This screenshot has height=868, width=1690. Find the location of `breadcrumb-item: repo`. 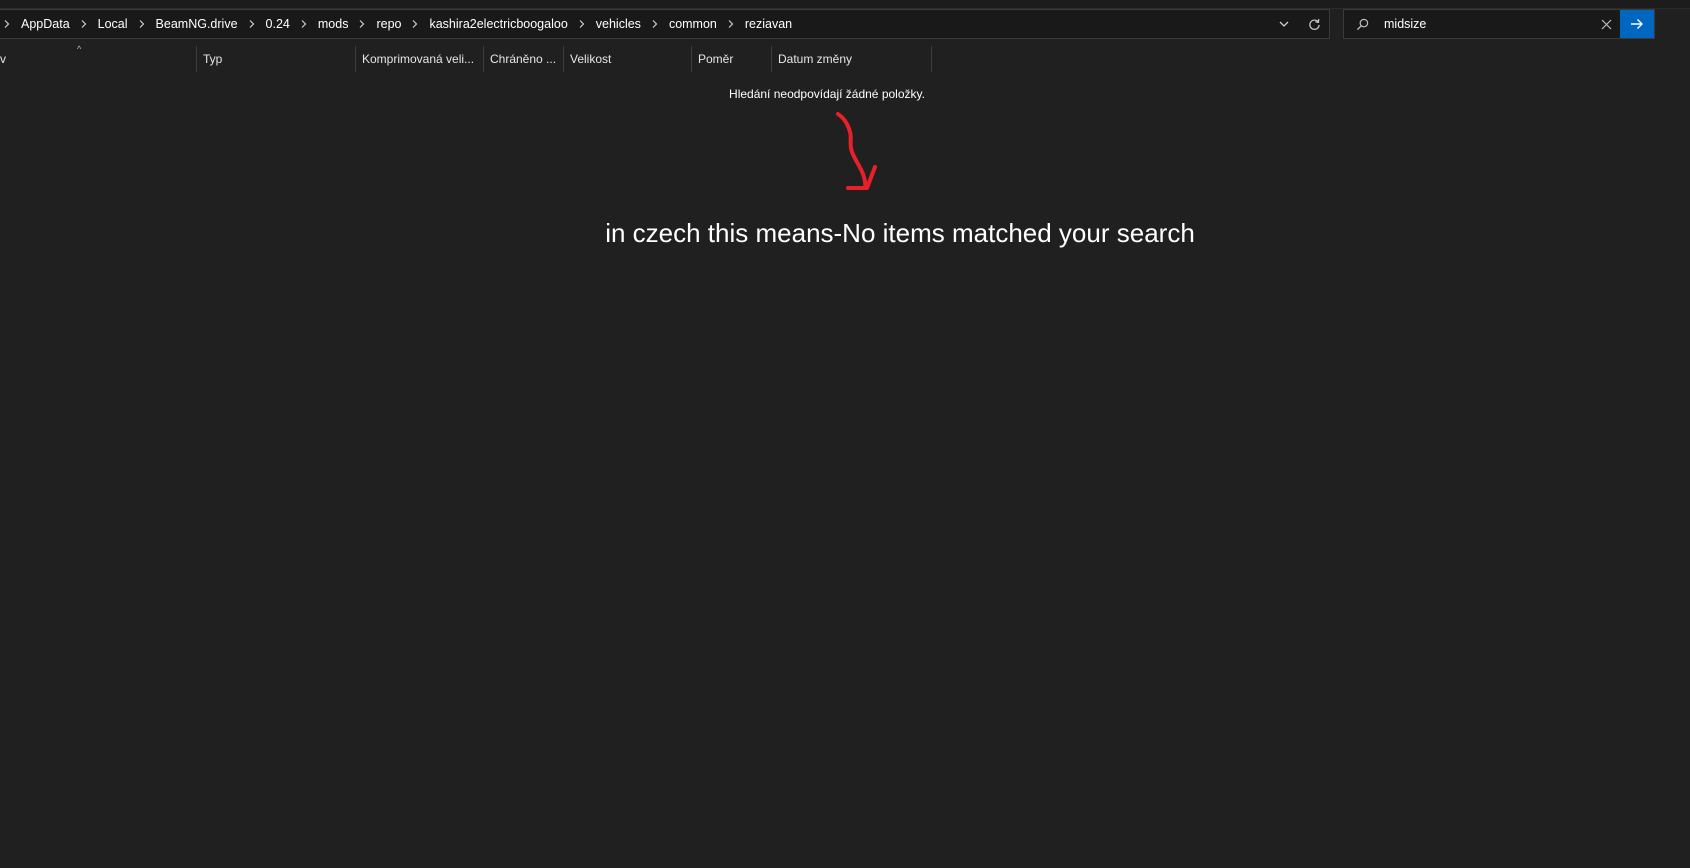

breadcrumb-item: repo is located at coordinates (388, 24).